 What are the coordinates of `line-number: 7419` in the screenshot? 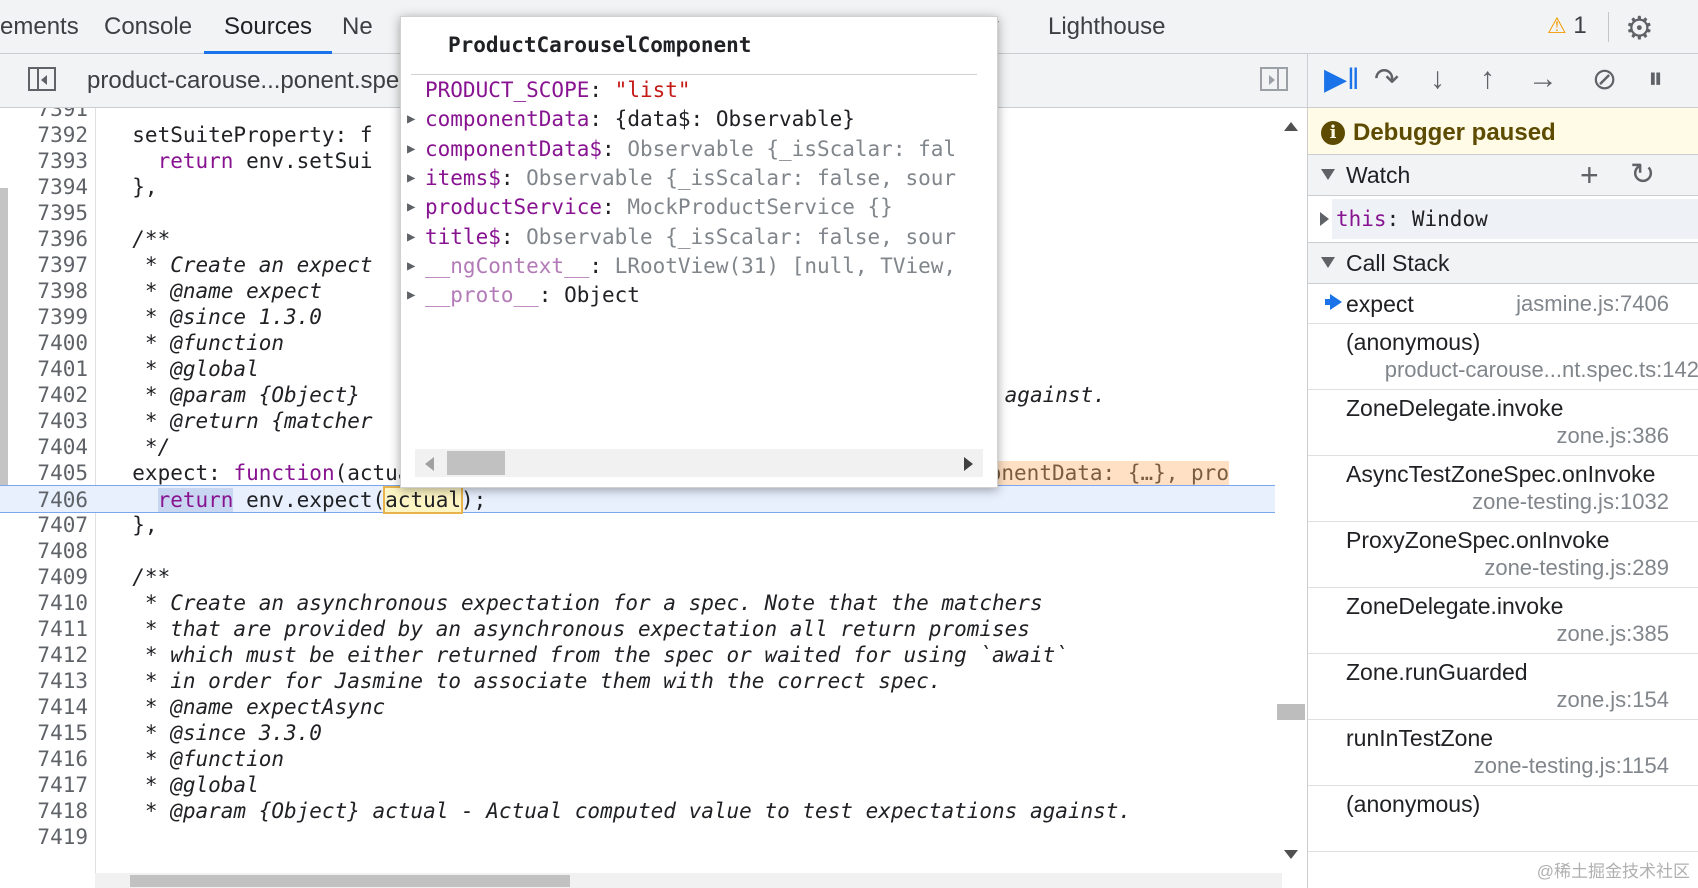 It's located at (44, 837).